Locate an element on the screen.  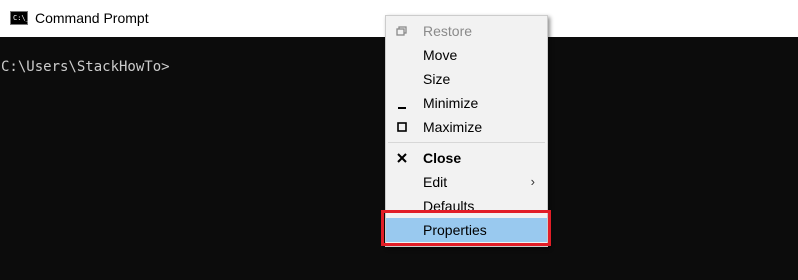
menu-item-minimize: Minimize is located at coordinates (466, 103).